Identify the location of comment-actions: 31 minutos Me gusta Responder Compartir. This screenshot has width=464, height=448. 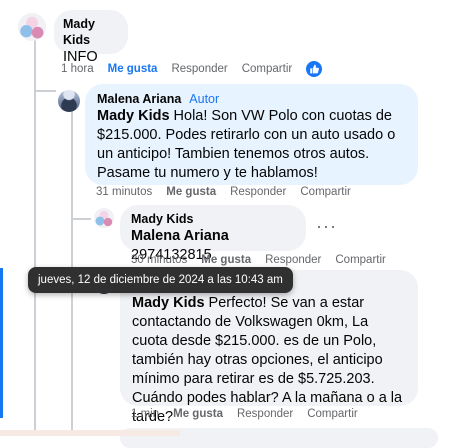
(223, 192).